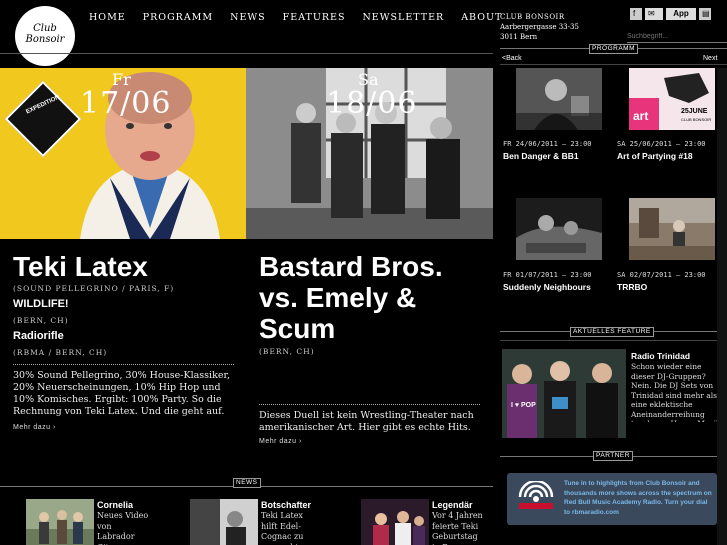 The image size is (727, 545). Describe the element at coordinates (661, 144) in the screenshot. I see `programm-date-2: SA 25/06/2011 – 23:00` at that location.